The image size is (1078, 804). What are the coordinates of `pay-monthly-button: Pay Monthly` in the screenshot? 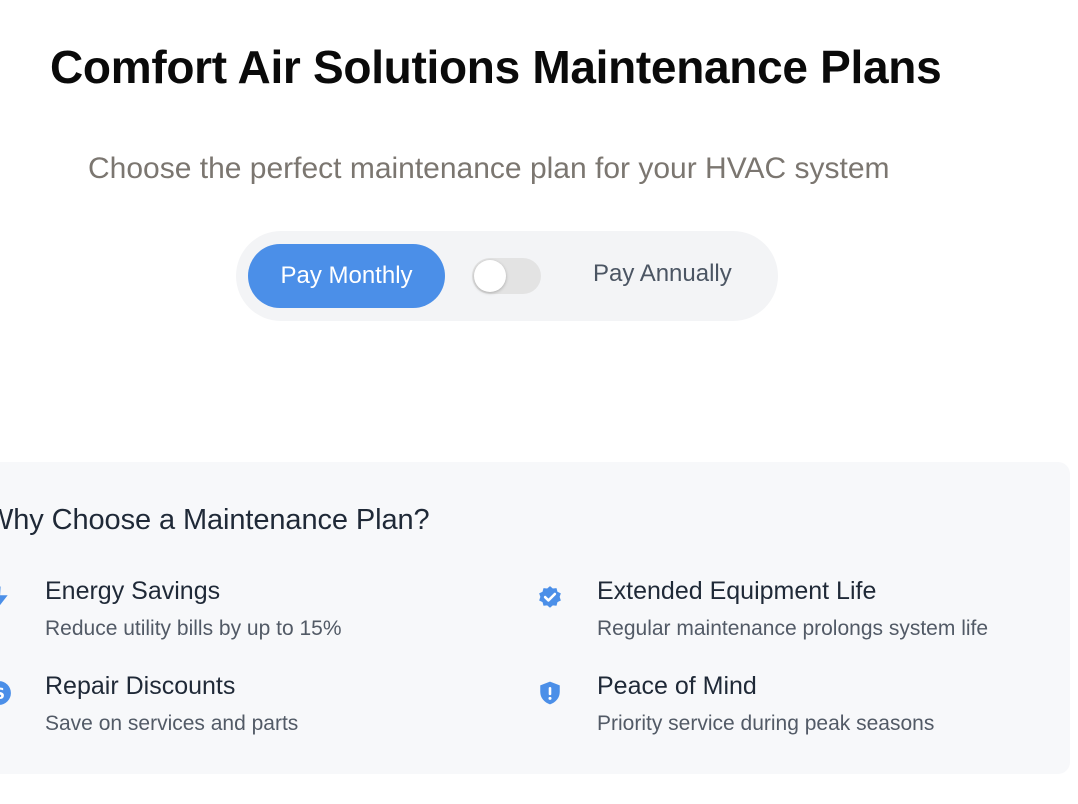 It's located at (346, 276).